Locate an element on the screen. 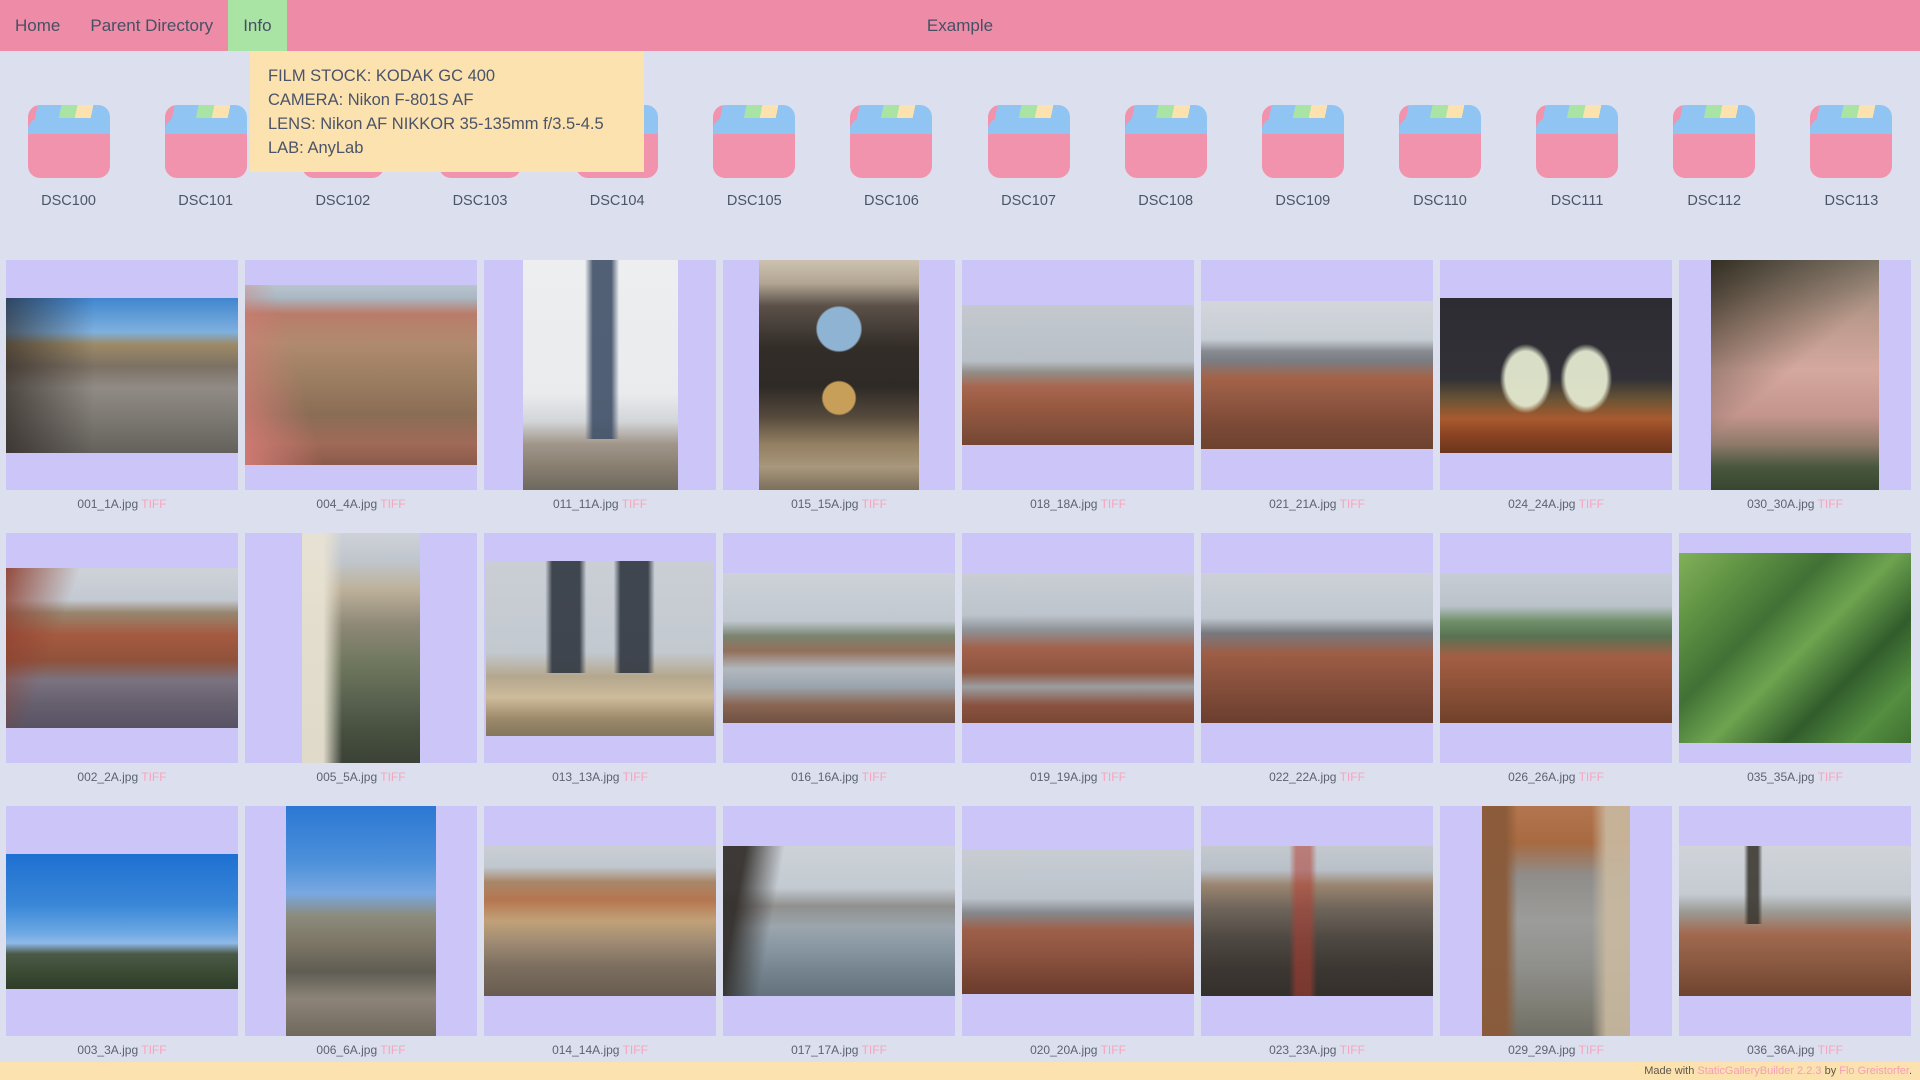 This screenshot has height=1080, width=1920. folder-item-dsc105: DSC105 is located at coordinates (754, 158).